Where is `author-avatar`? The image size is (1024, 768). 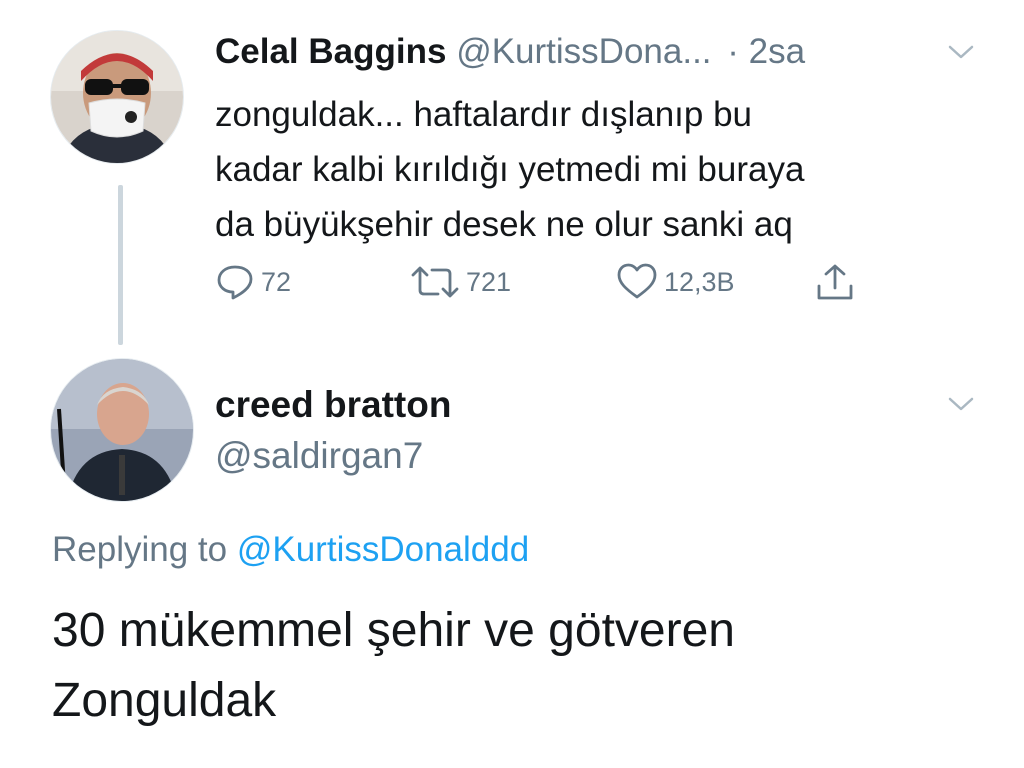 author-avatar is located at coordinates (117, 97).